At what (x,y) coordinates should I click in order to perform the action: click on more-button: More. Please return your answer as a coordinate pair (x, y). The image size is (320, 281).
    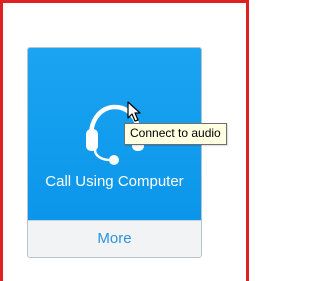
    Looking at the image, I should click on (114, 238).